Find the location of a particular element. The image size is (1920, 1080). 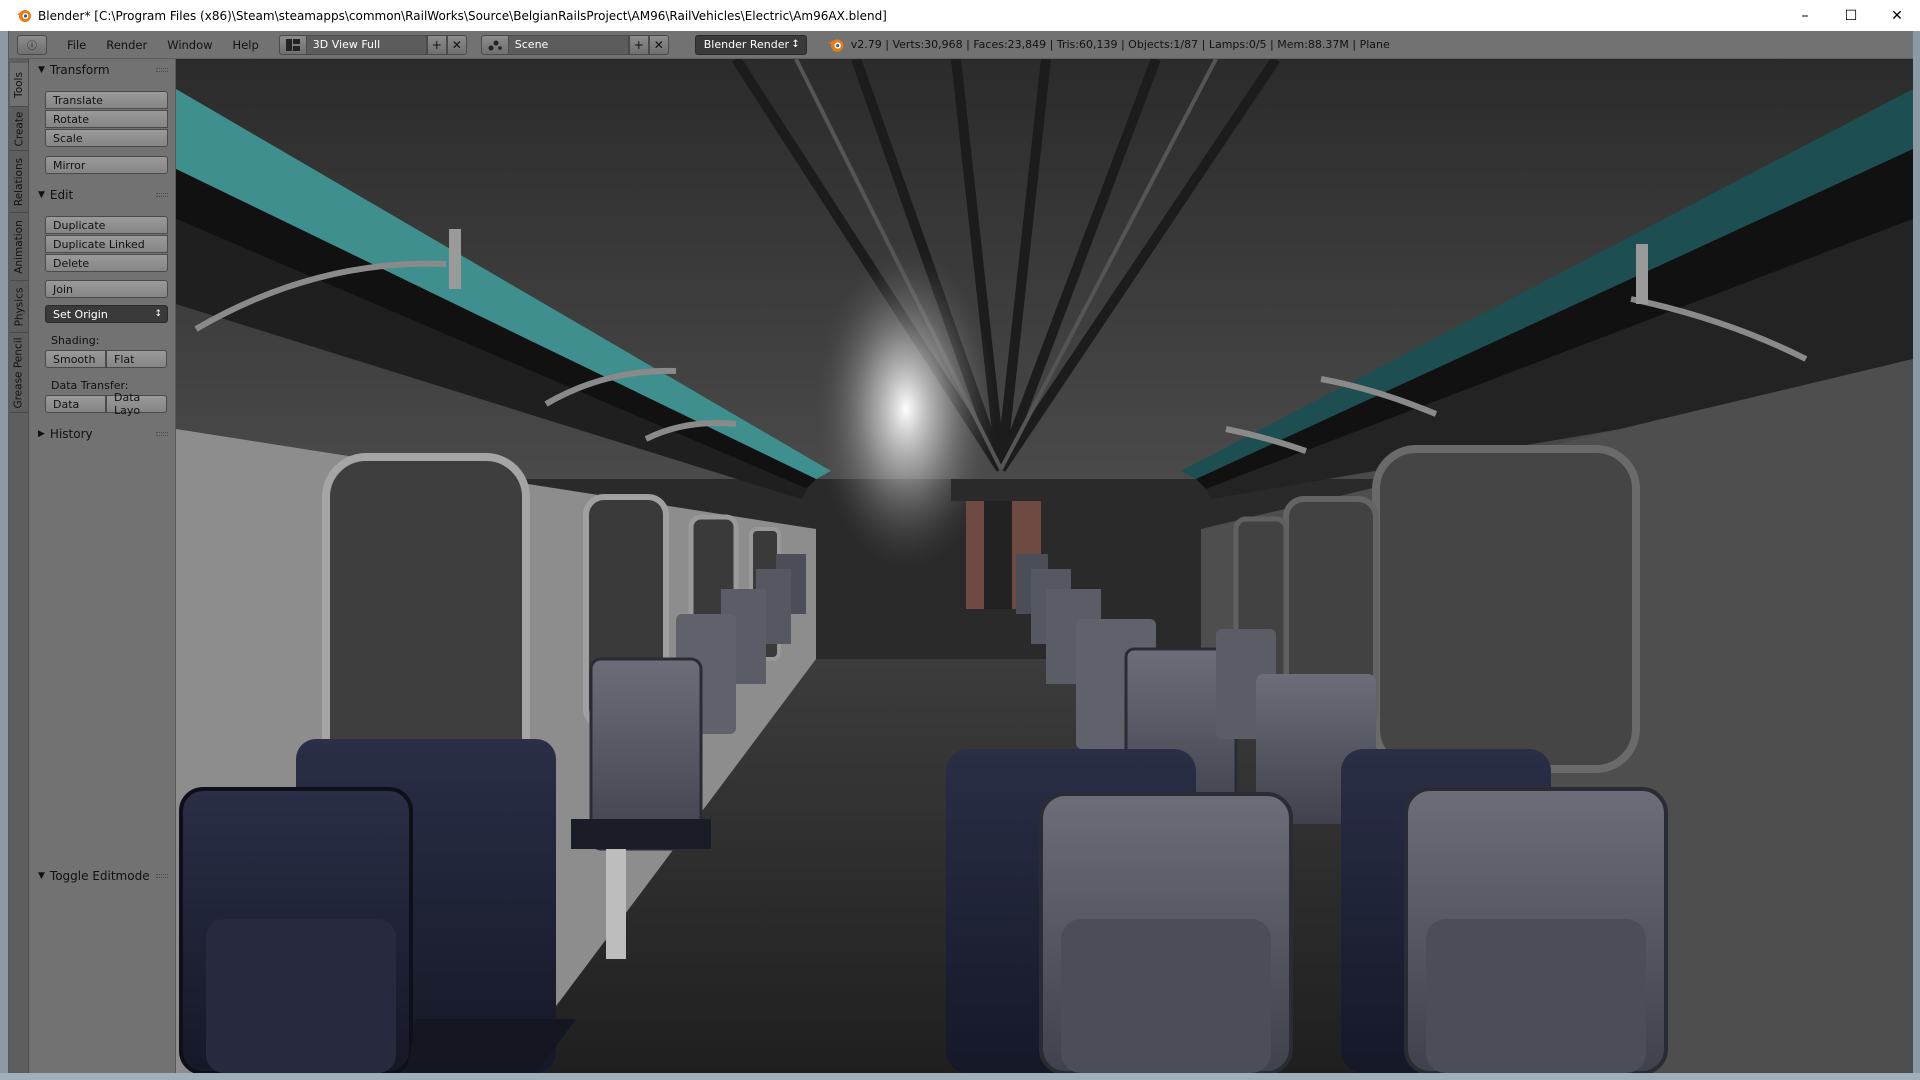

data-layout-button: Data Layo is located at coordinates (136, 404).